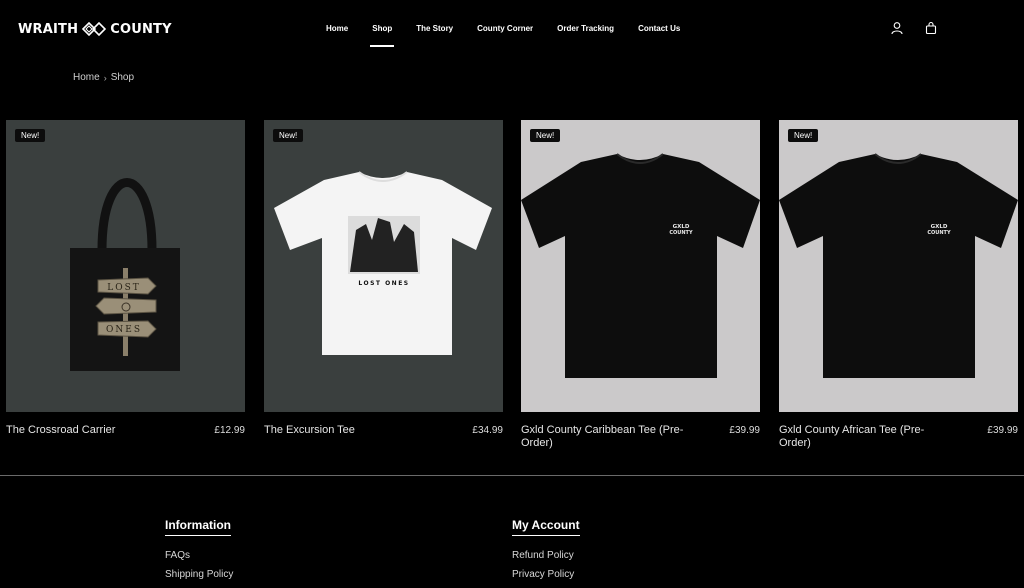 This screenshot has height=588, width=1024. What do you see at coordinates (914, 28) in the screenshot?
I see `header-actions` at bounding box center [914, 28].